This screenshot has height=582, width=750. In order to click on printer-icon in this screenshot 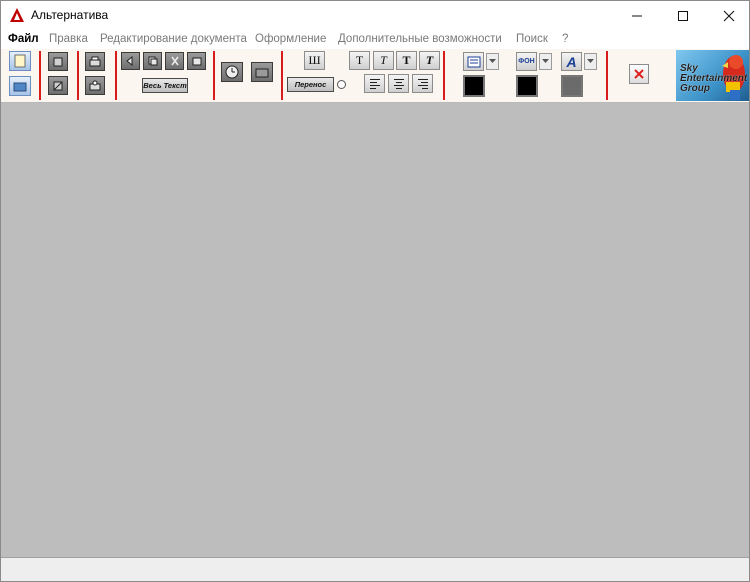, I will do `click(95, 61)`.